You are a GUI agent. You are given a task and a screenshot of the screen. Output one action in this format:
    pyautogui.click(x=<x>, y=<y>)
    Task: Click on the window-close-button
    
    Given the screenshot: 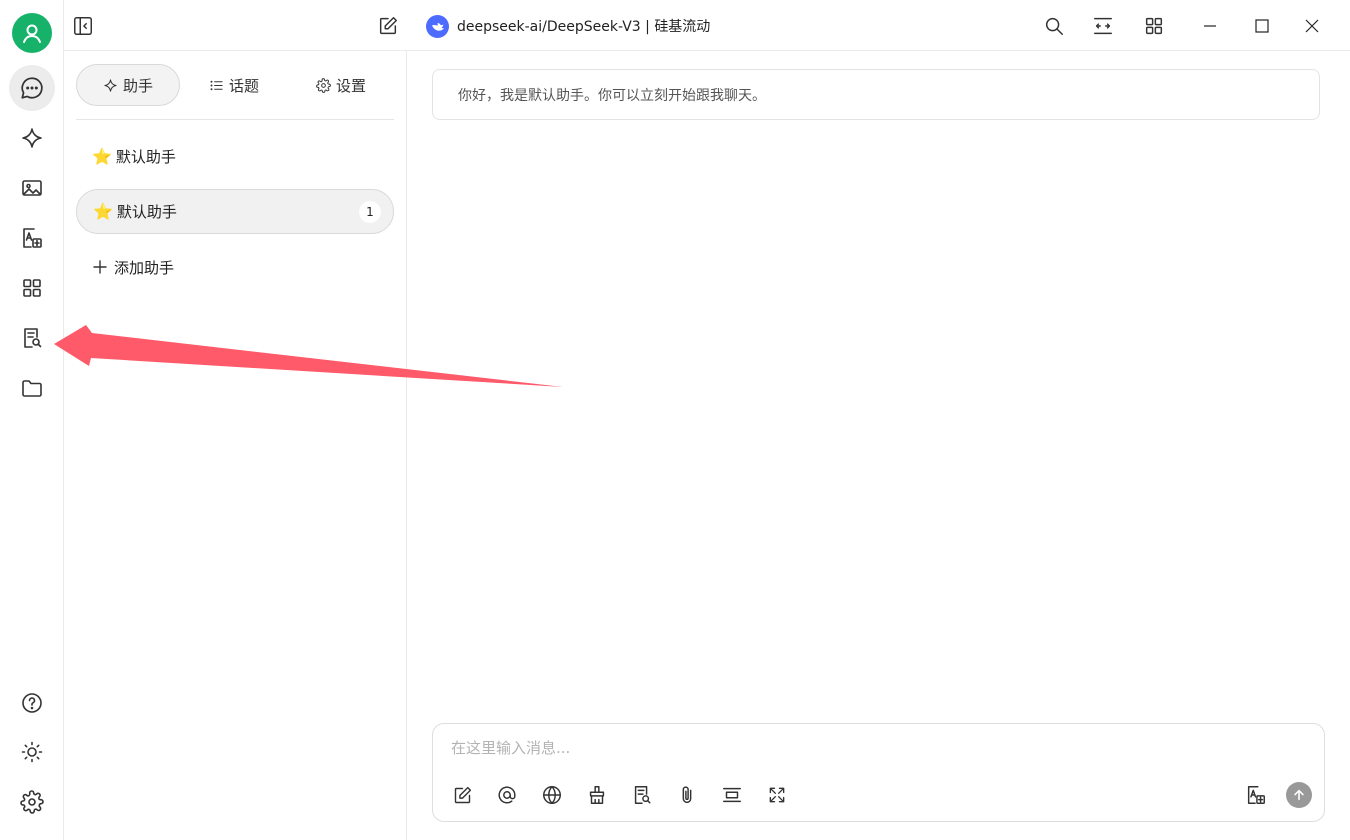 What is the action you would take?
    pyautogui.click(x=1312, y=26)
    